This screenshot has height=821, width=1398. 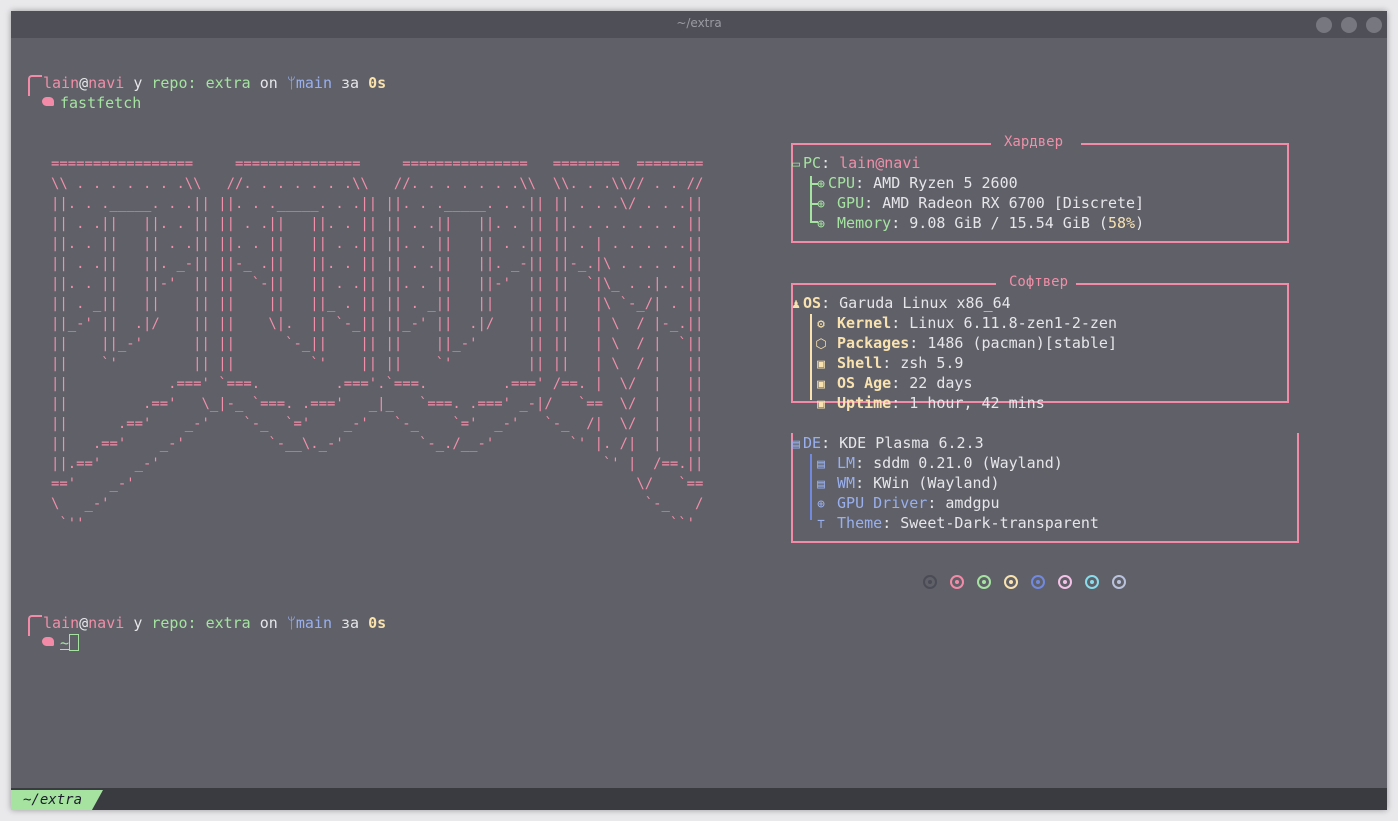 I want to click on pc-row: ▭ PC: lain@navi, so click(x=854, y=163).